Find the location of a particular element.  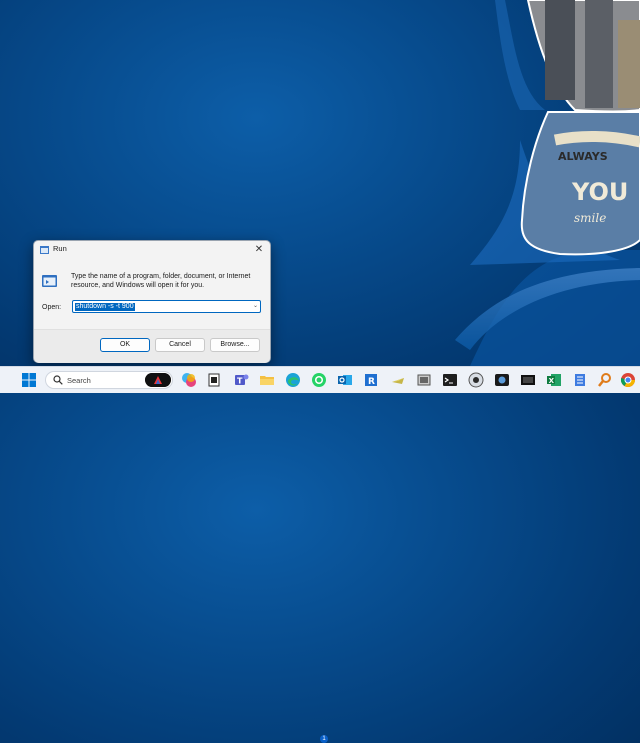

jacket-text-always: ALWAYS is located at coordinates (583, 156).